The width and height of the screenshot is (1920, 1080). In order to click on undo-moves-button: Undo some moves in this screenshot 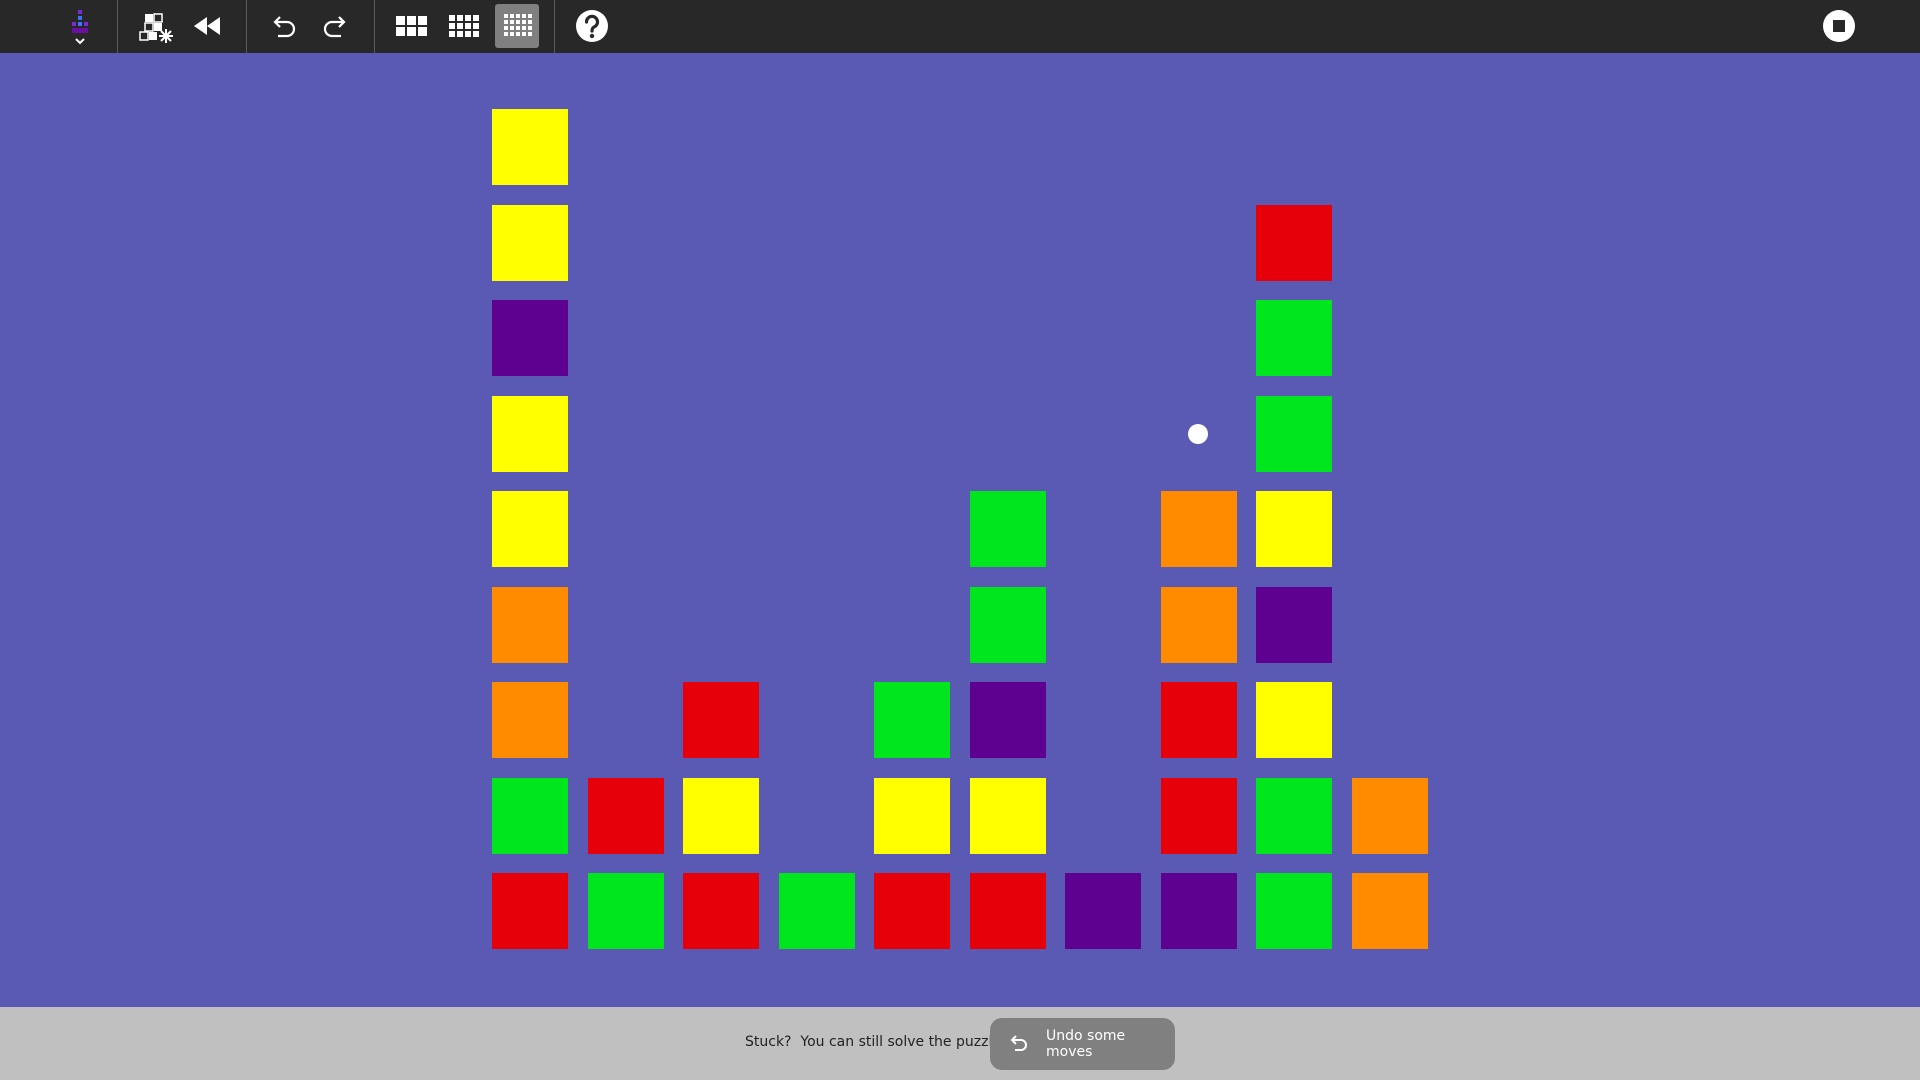, I will do `click(1082, 1044)`.